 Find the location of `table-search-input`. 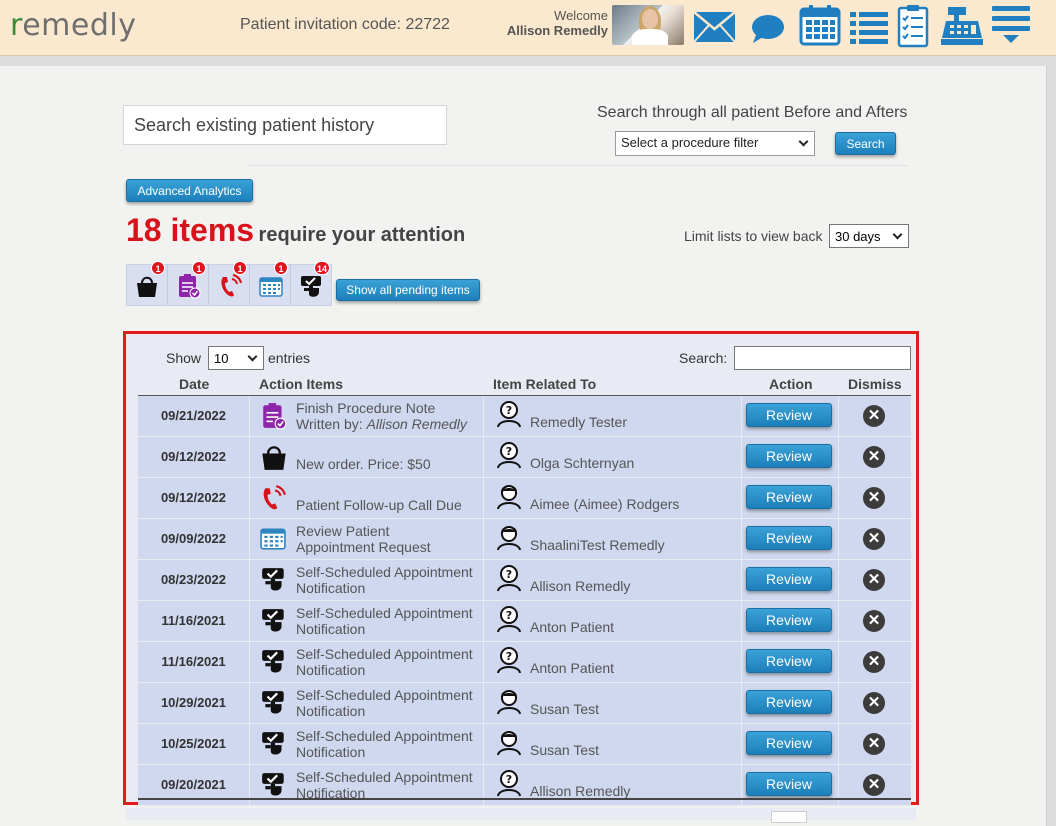

table-search-input is located at coordinates (822, 358).